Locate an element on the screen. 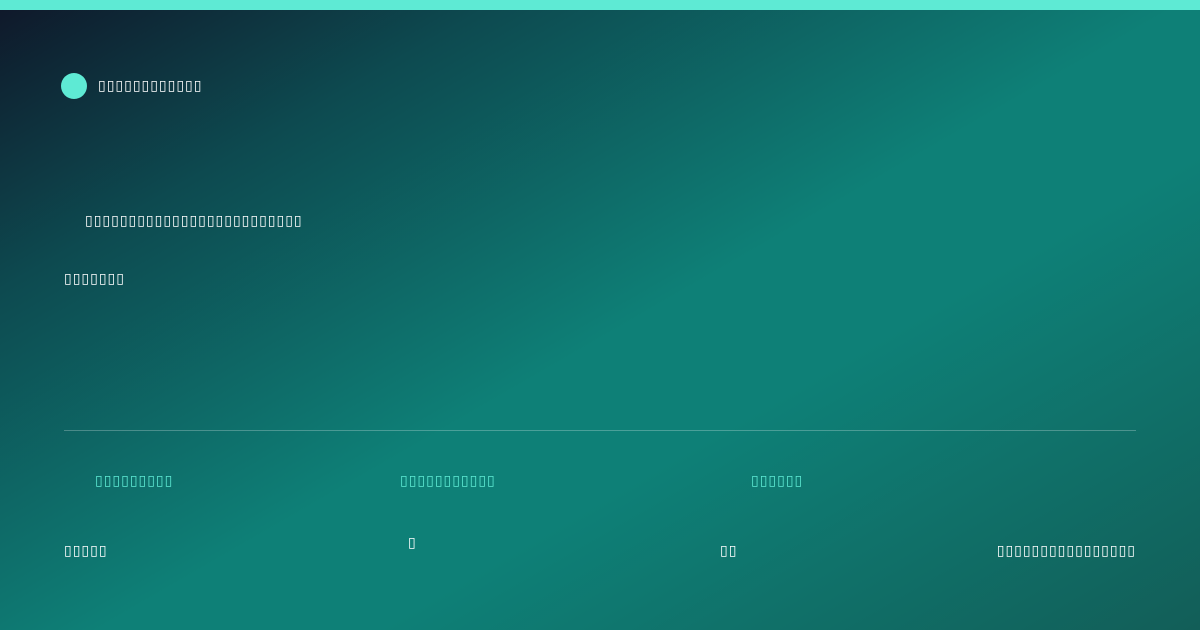  divider is located at coordinates (600, 430).